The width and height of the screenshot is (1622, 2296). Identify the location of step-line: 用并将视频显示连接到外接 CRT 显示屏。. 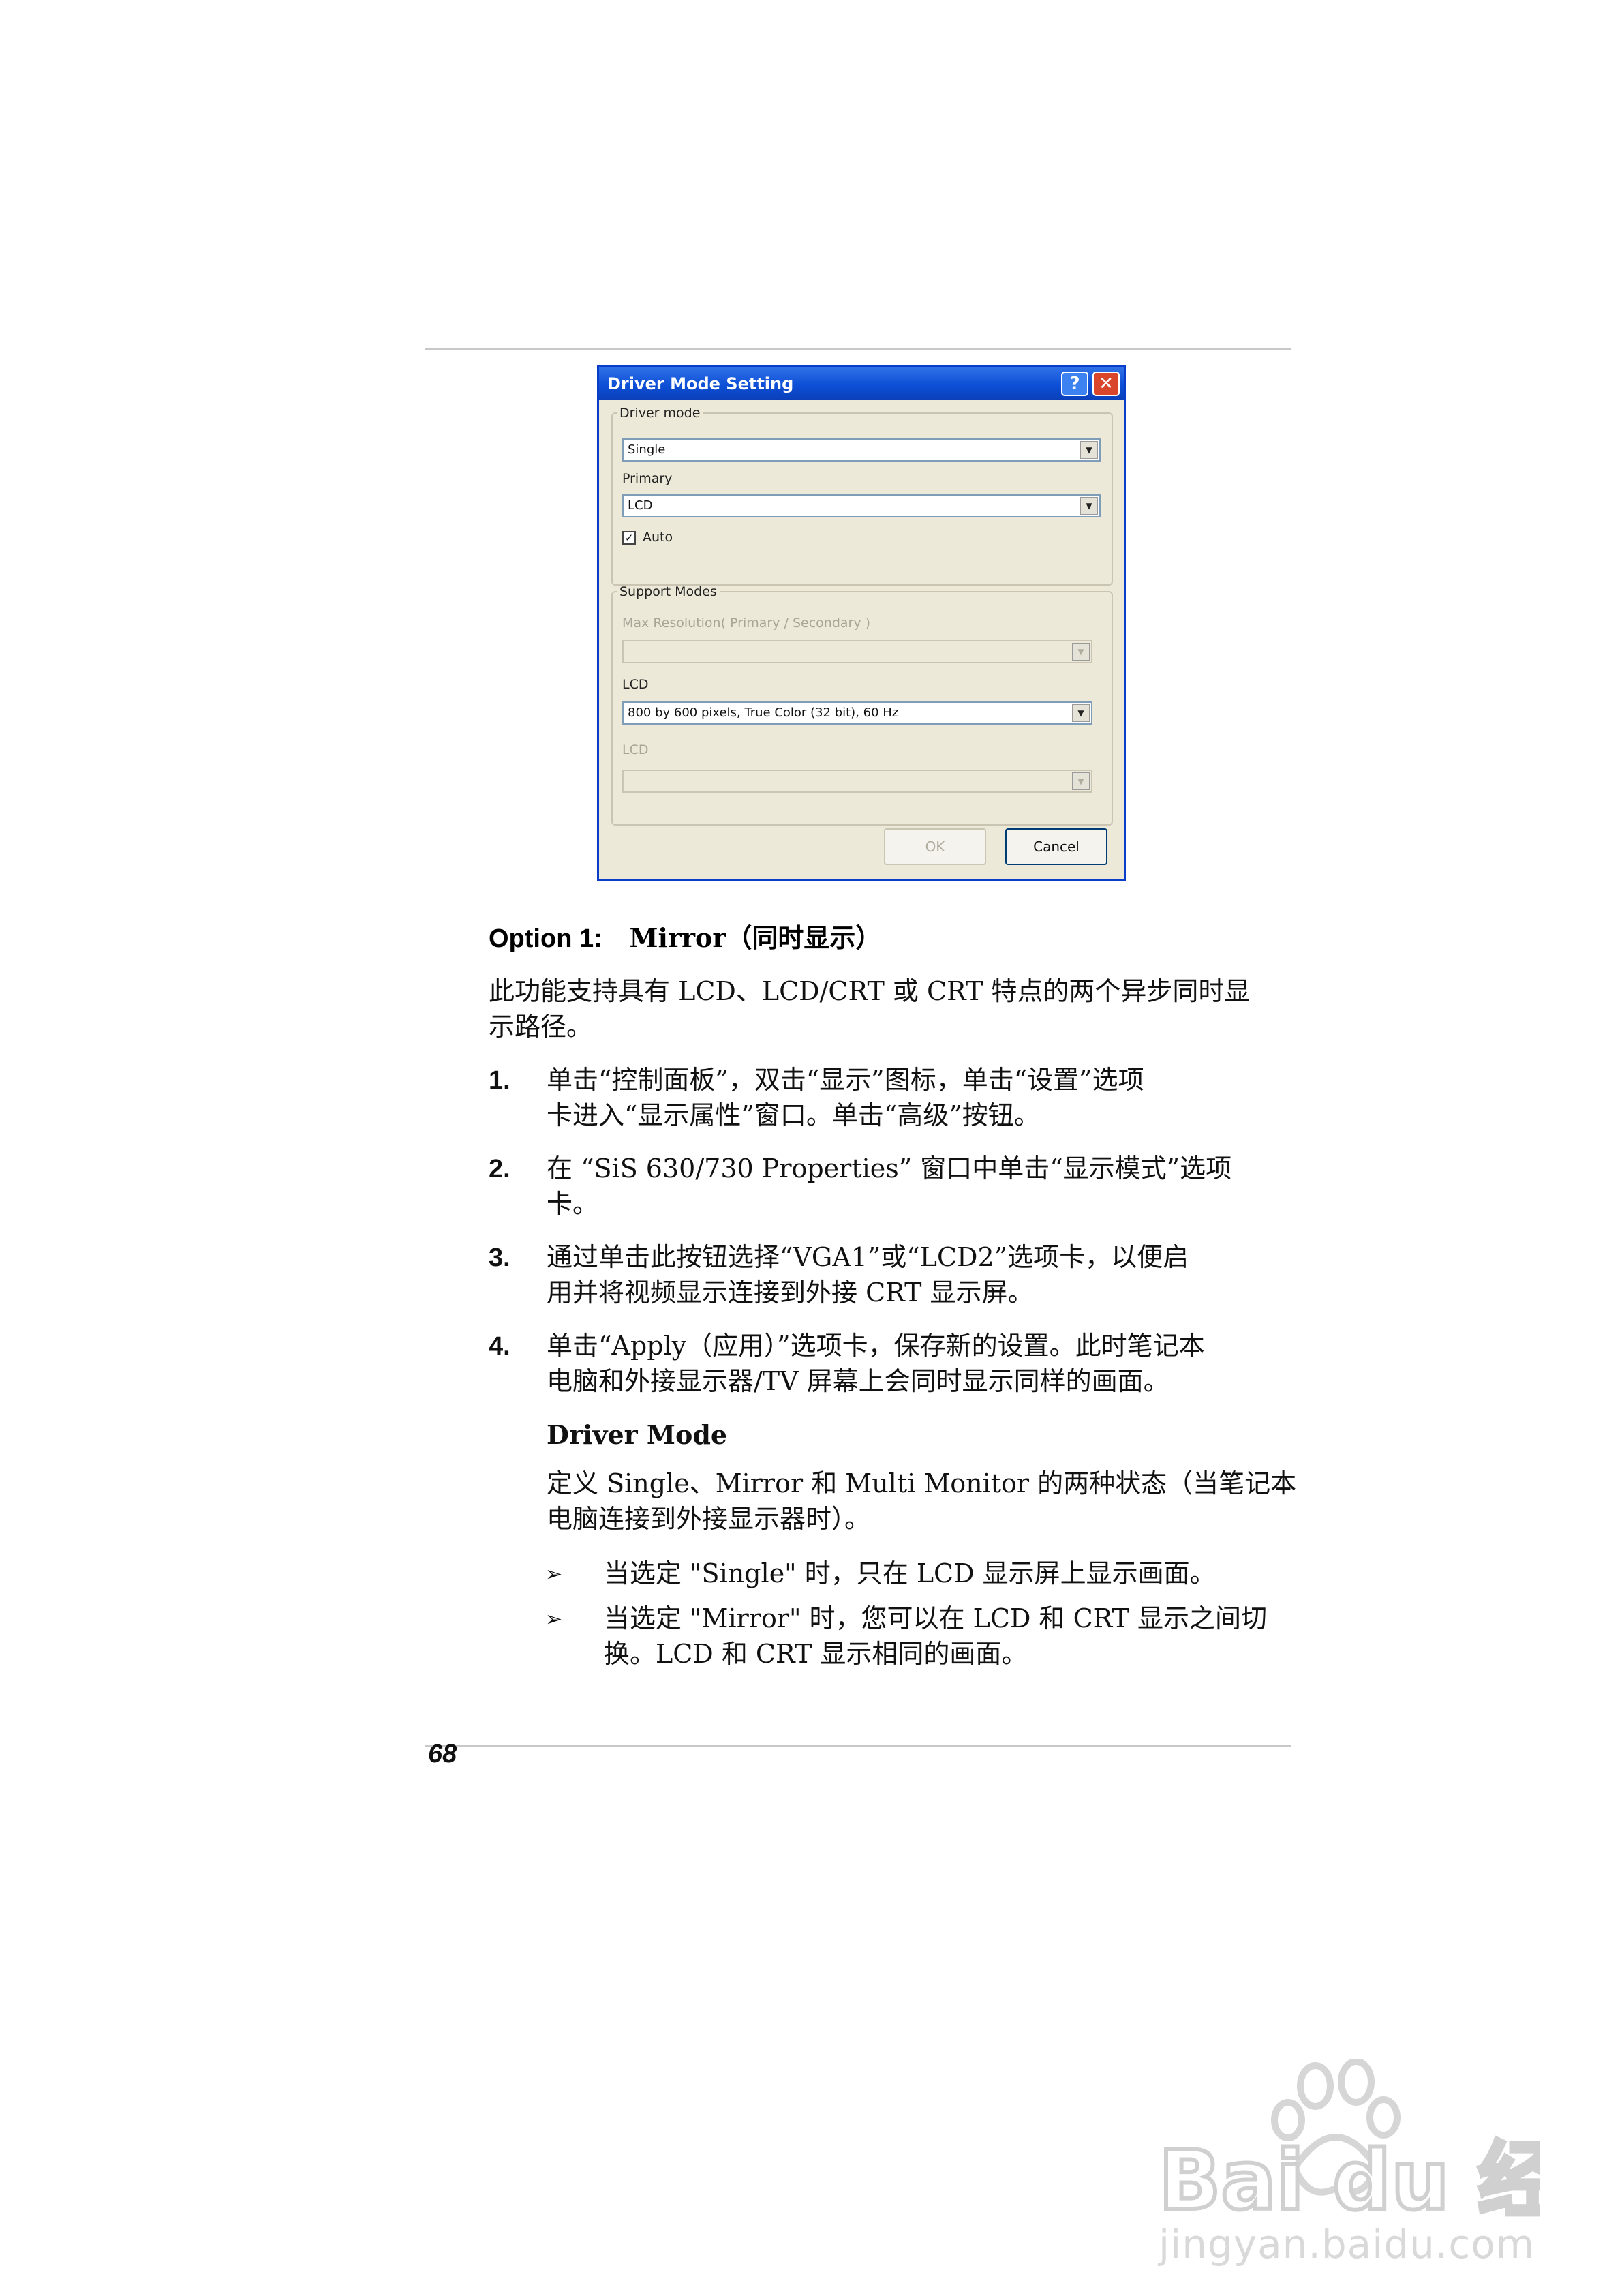
(790, 1293).